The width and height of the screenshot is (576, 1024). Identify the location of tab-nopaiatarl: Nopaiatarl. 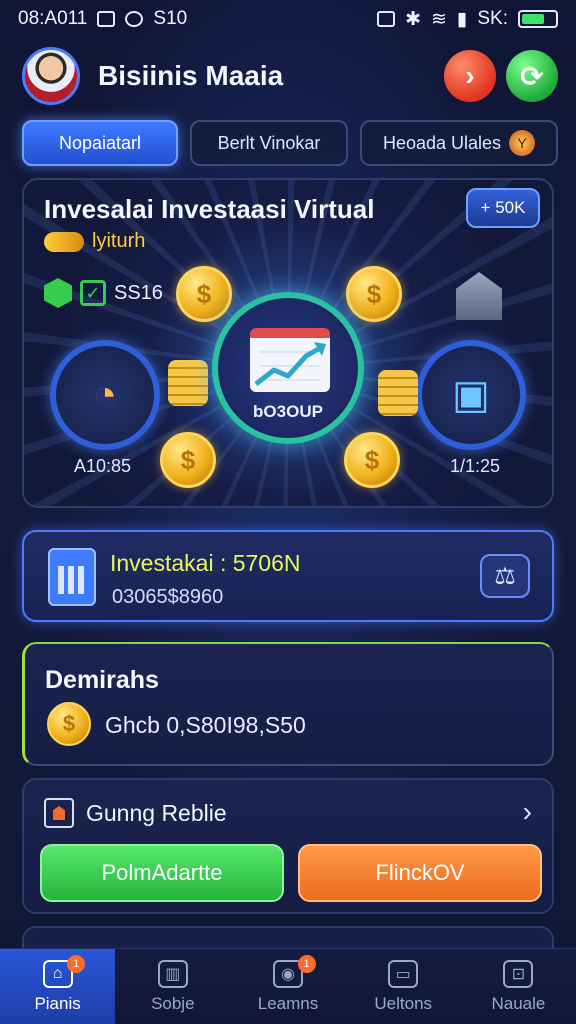
(100, 143).